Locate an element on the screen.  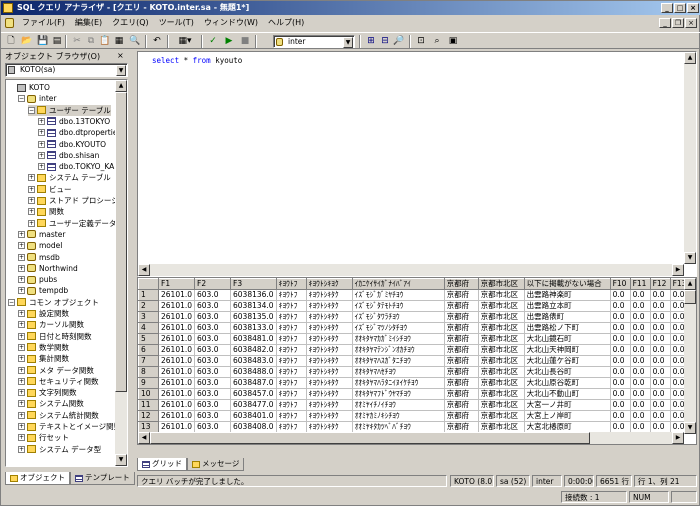
table-cell: 6038408.0 is located at coordinates (253, 427).